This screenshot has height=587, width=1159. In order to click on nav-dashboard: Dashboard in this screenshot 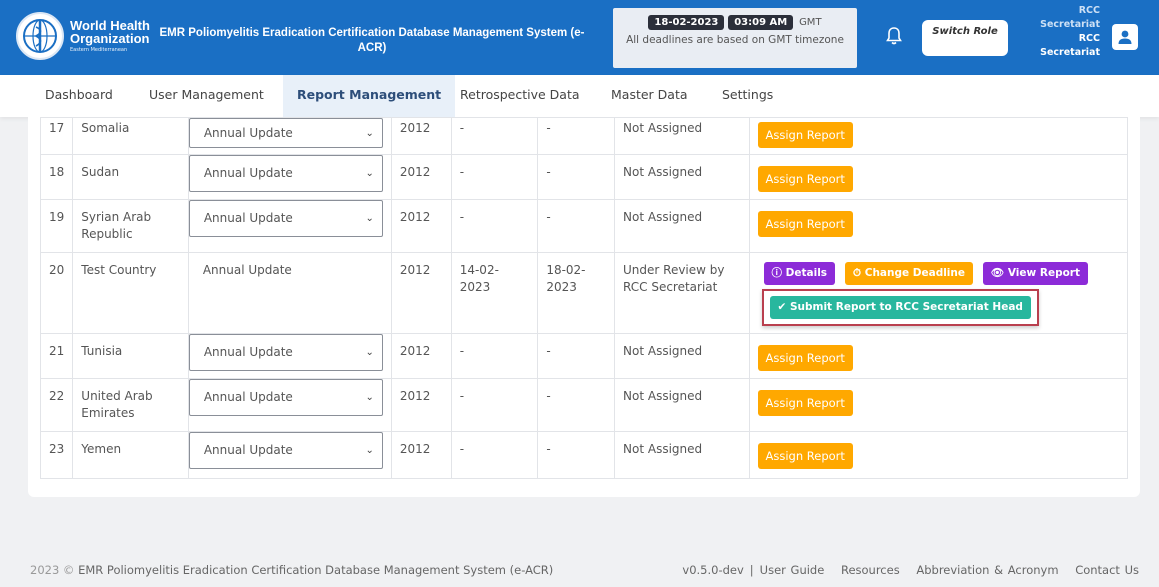, I will do `click(79, 96)`.